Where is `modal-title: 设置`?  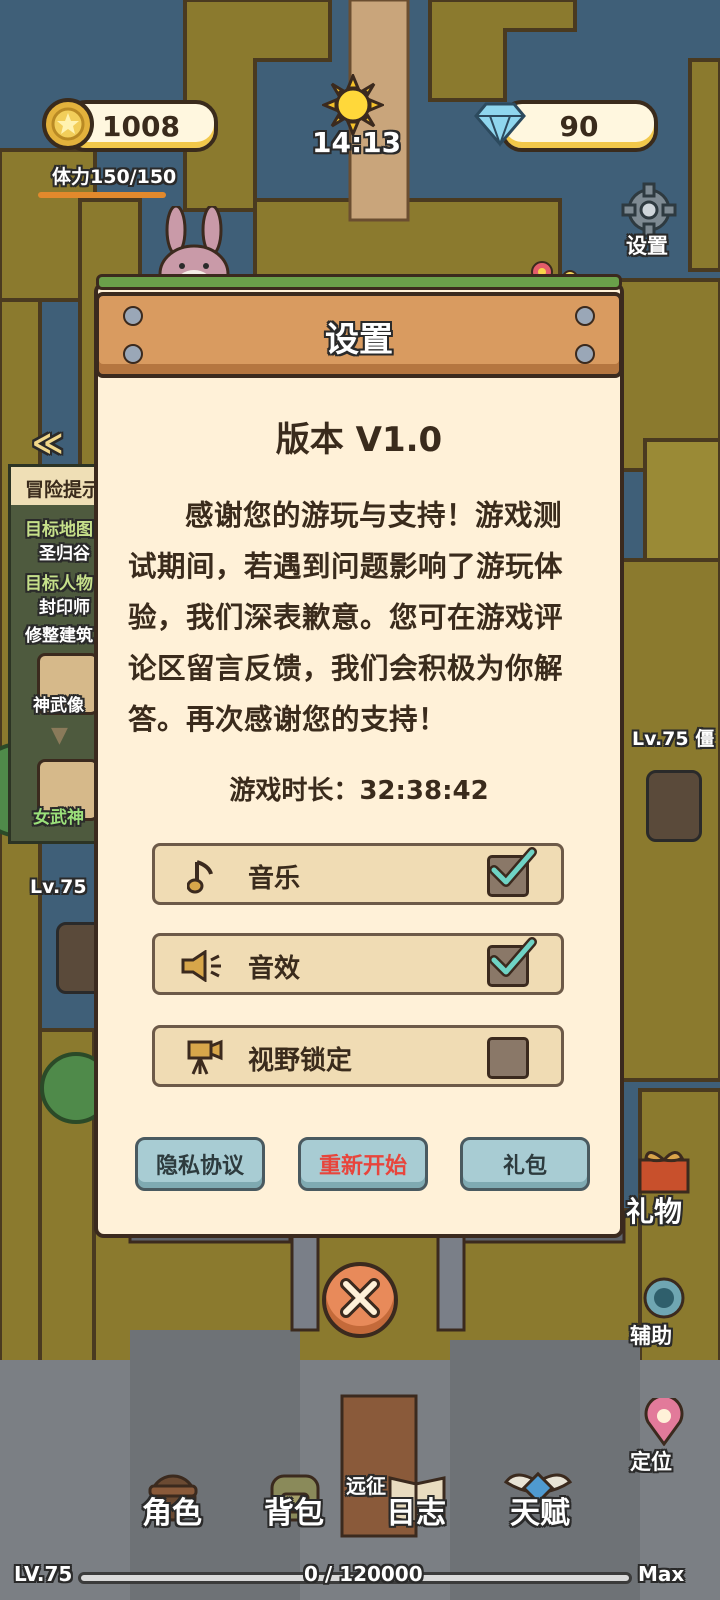 modal-title: 设置 is located at coordinates (359, 340).